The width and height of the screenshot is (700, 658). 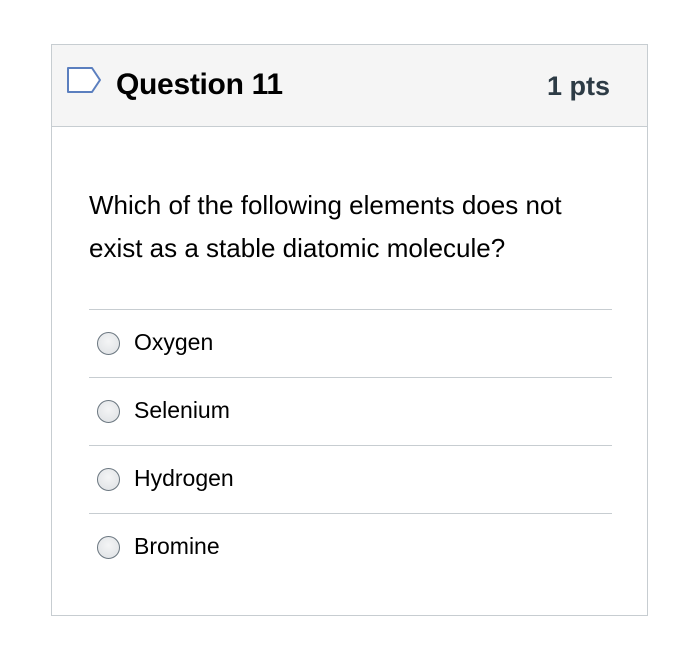 I want to click on flag-icon, so click(x=84, y=80).